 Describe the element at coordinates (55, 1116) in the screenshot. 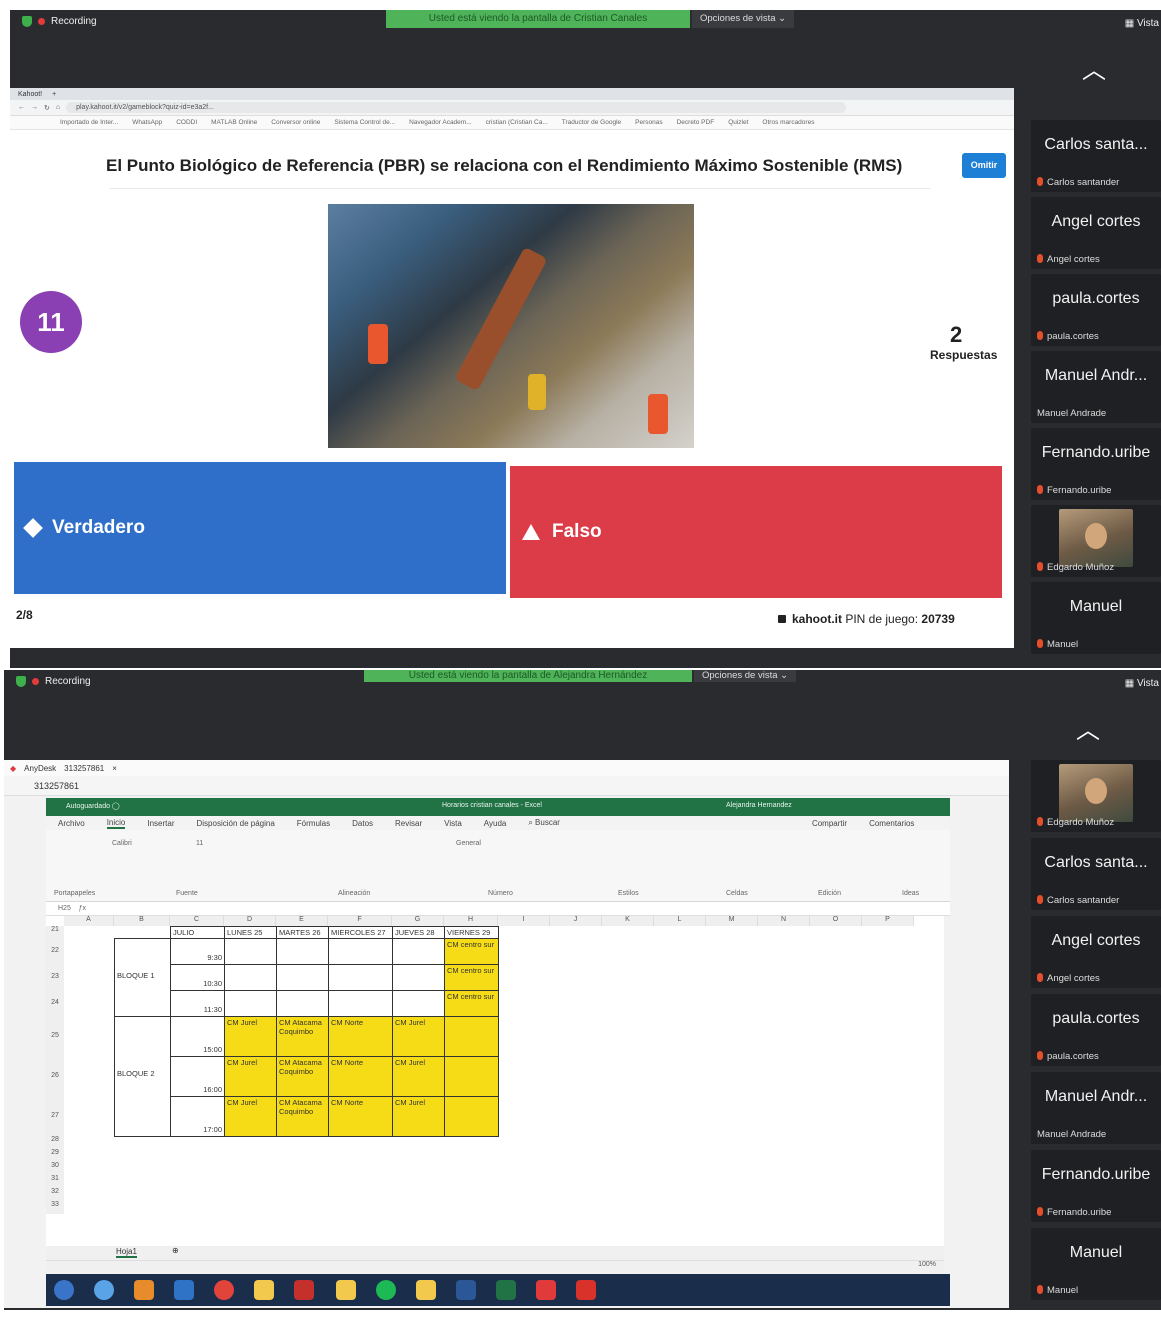

I see `row-header: 27` at that location.